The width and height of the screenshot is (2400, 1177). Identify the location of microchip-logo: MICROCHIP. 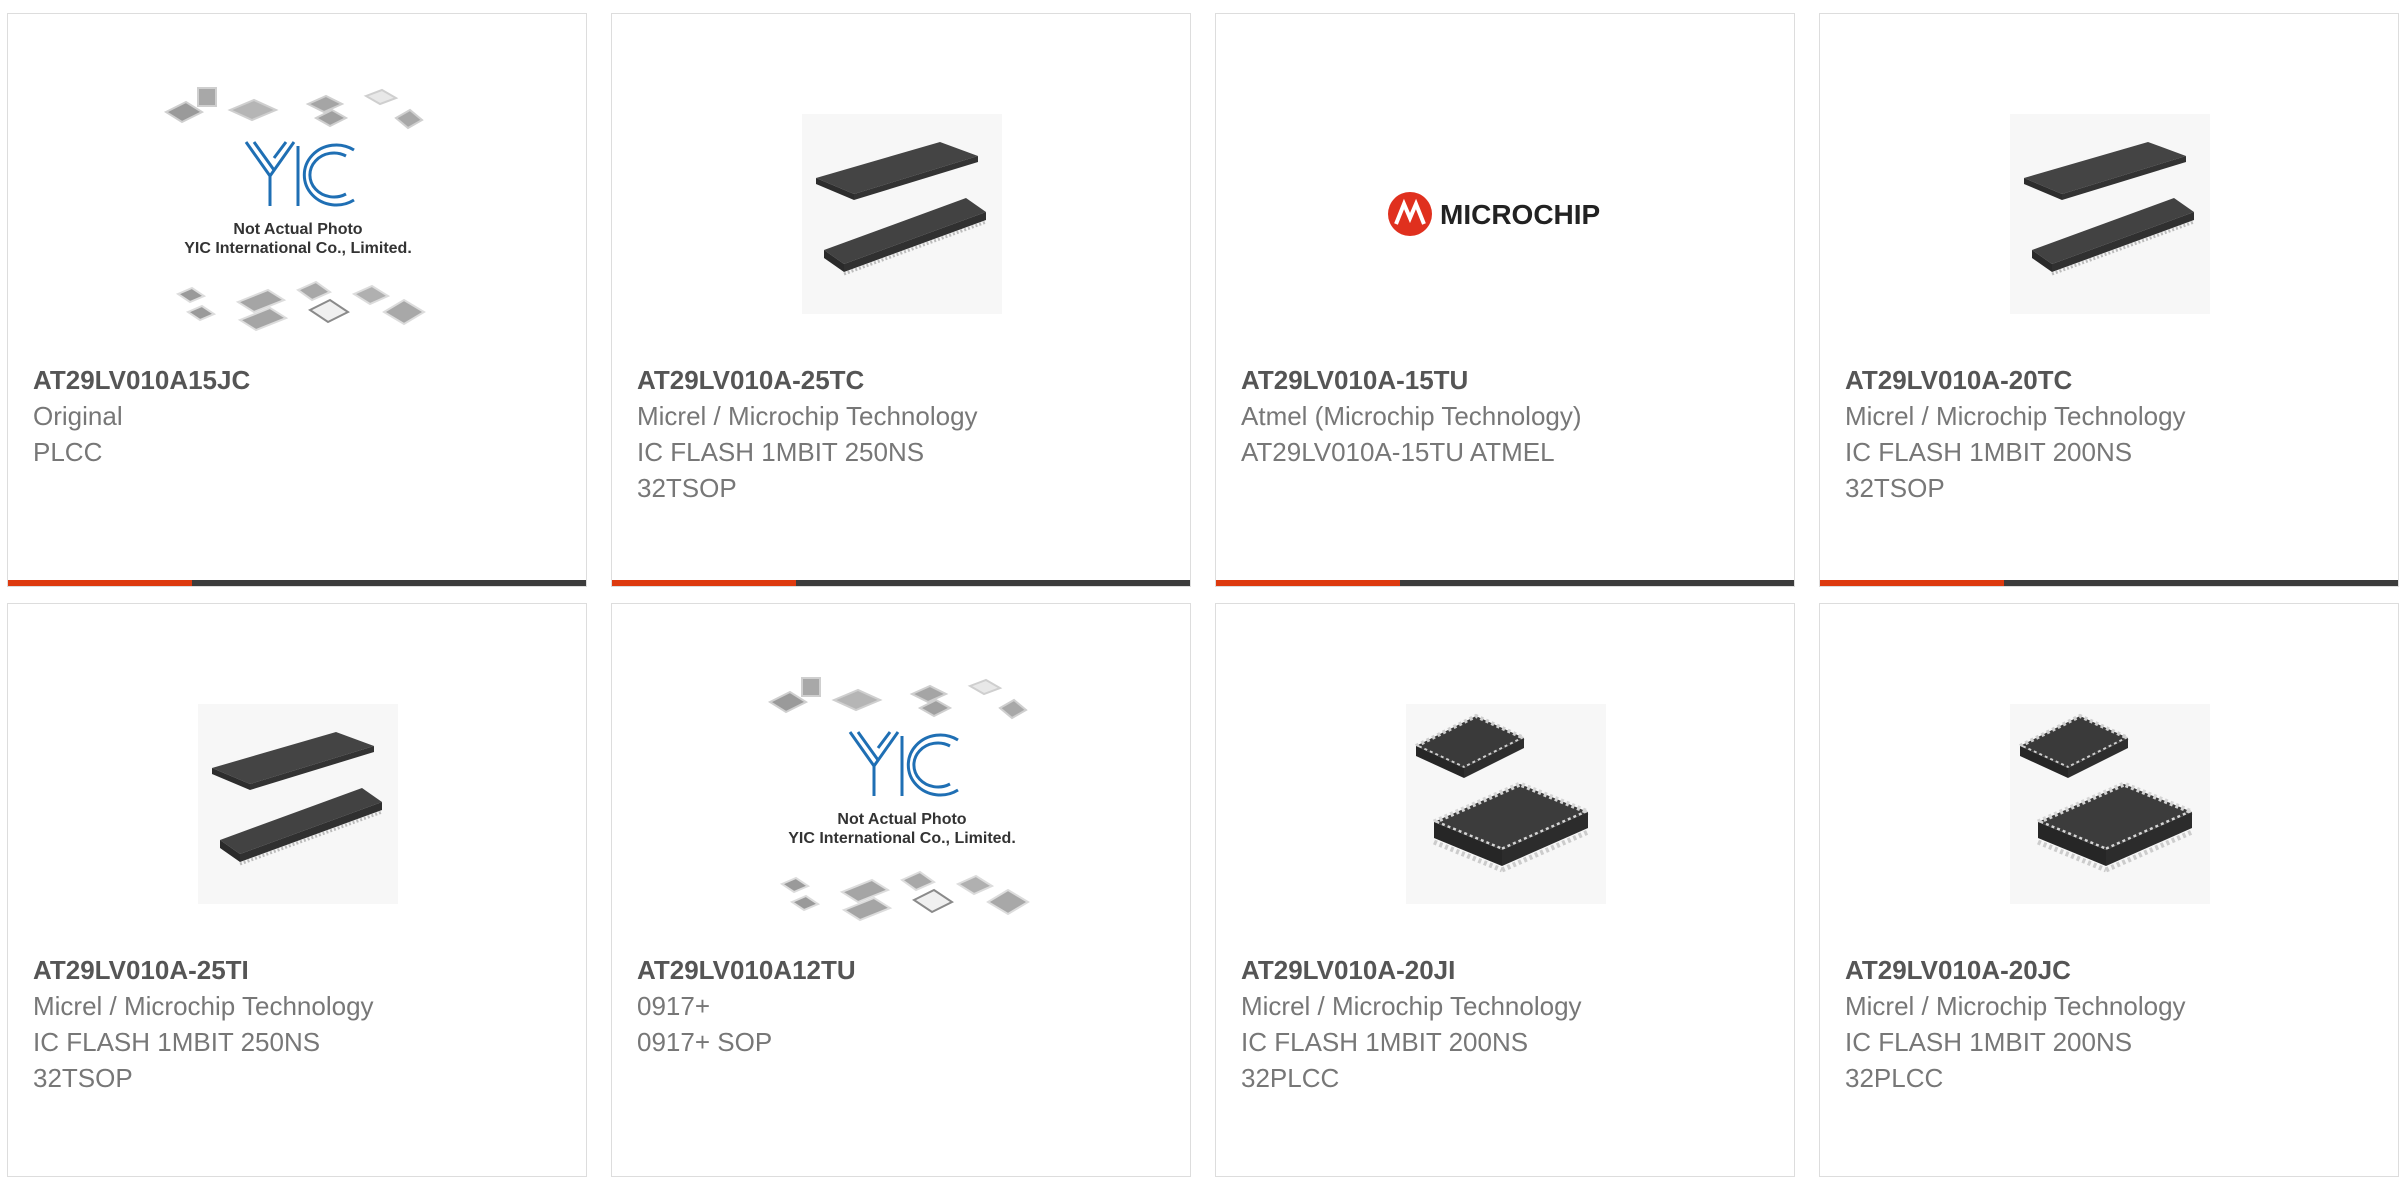
(1494, 214).